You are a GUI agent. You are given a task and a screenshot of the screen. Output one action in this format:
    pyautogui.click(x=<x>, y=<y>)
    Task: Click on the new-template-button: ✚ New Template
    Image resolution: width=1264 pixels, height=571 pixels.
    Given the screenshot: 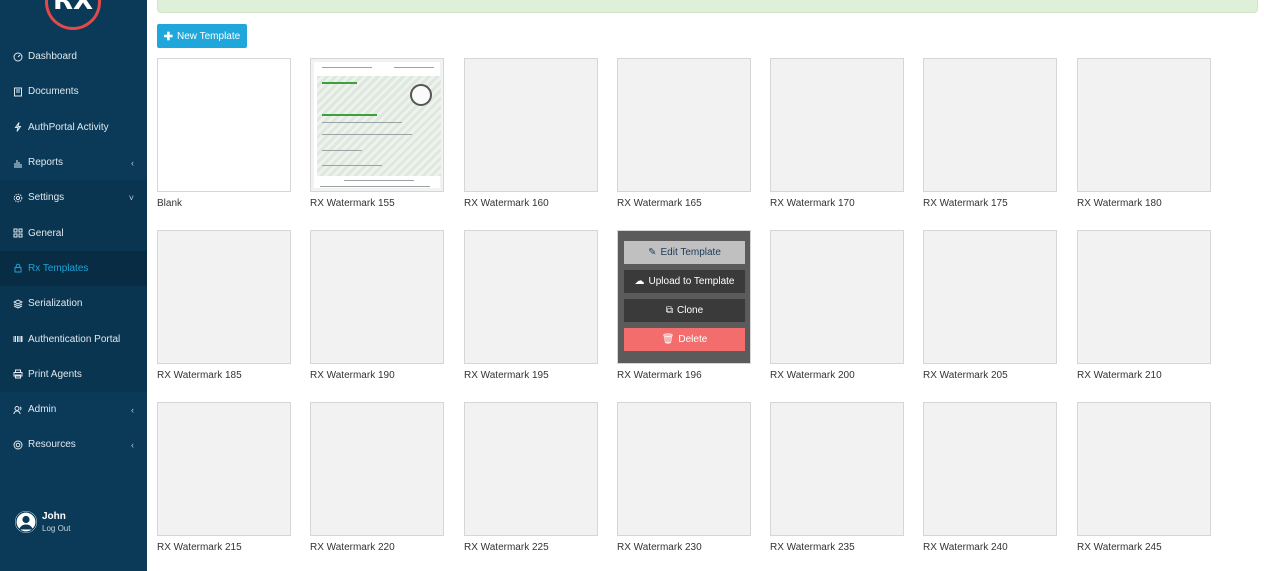 What is the action you would take?
    pyautogui.click(x=202, y=36)
    